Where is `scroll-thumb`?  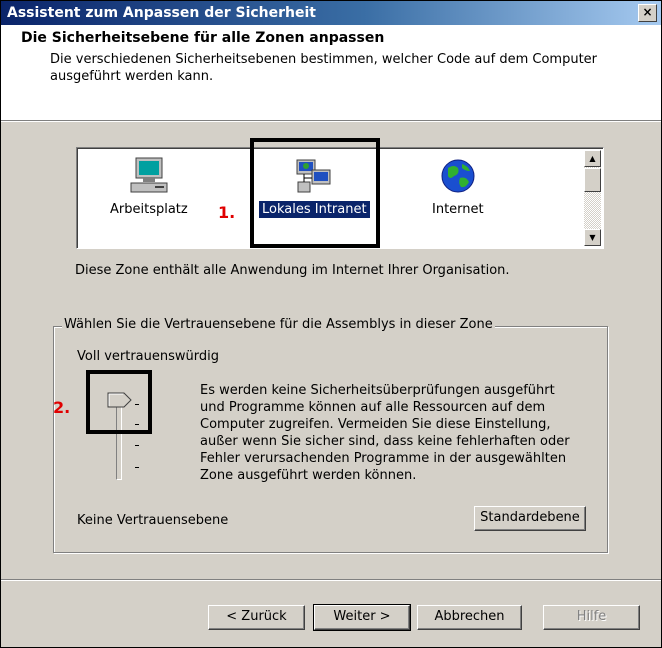 scroll-thumb is located at coordinates (592, 180).